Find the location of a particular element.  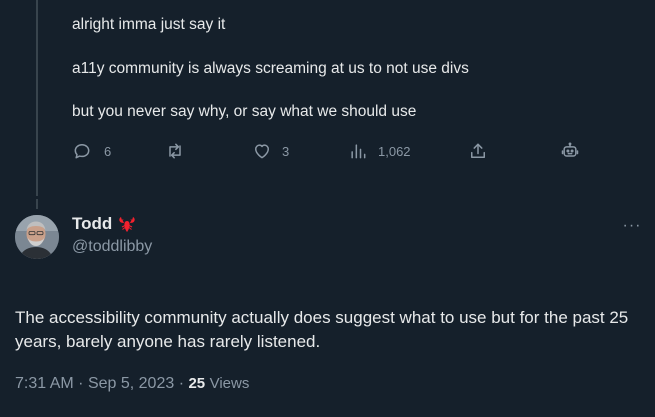

author-photo is located at coordinates (37, 237).